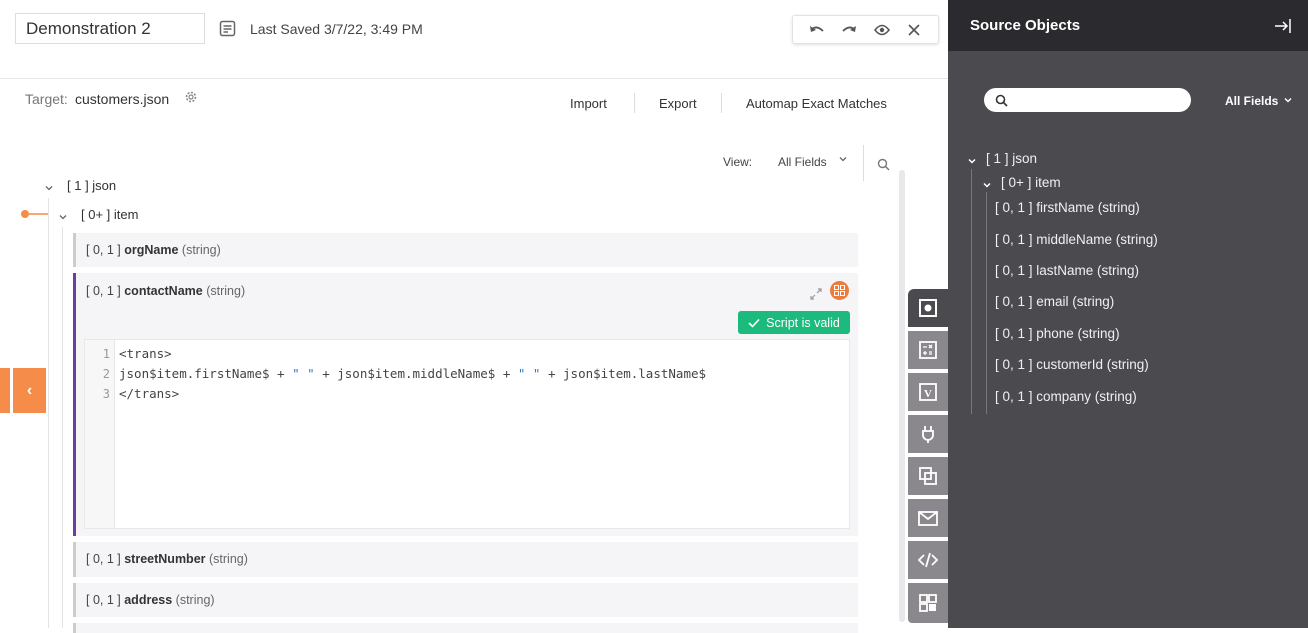 The height and width of the screenshot is (633, 1308). What do you see at coordinates (109, 214) in the screenshot?
I see `tree-node-item: [ 0+ ] item` at bounding box center [109, 214].